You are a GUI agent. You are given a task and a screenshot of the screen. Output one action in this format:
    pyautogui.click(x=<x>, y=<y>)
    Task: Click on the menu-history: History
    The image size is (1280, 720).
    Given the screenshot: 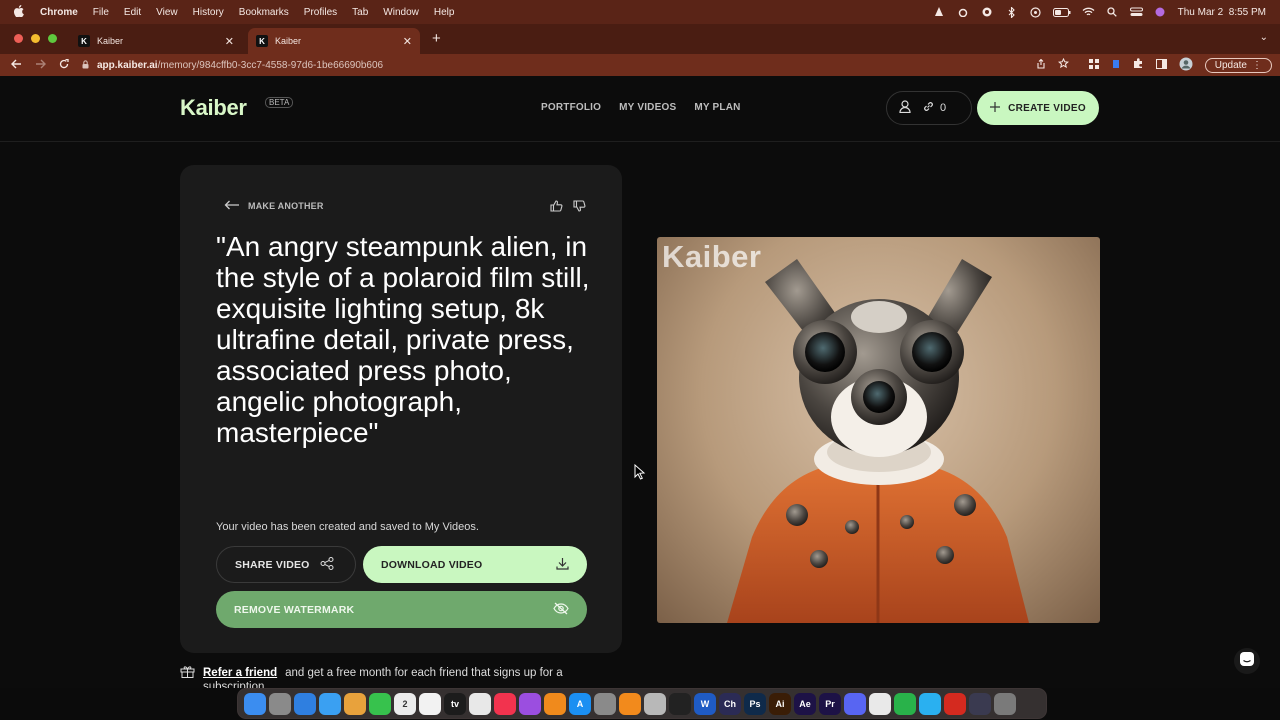 What is the action you would take?
    pyautogui.click(x=208, y=12)
    